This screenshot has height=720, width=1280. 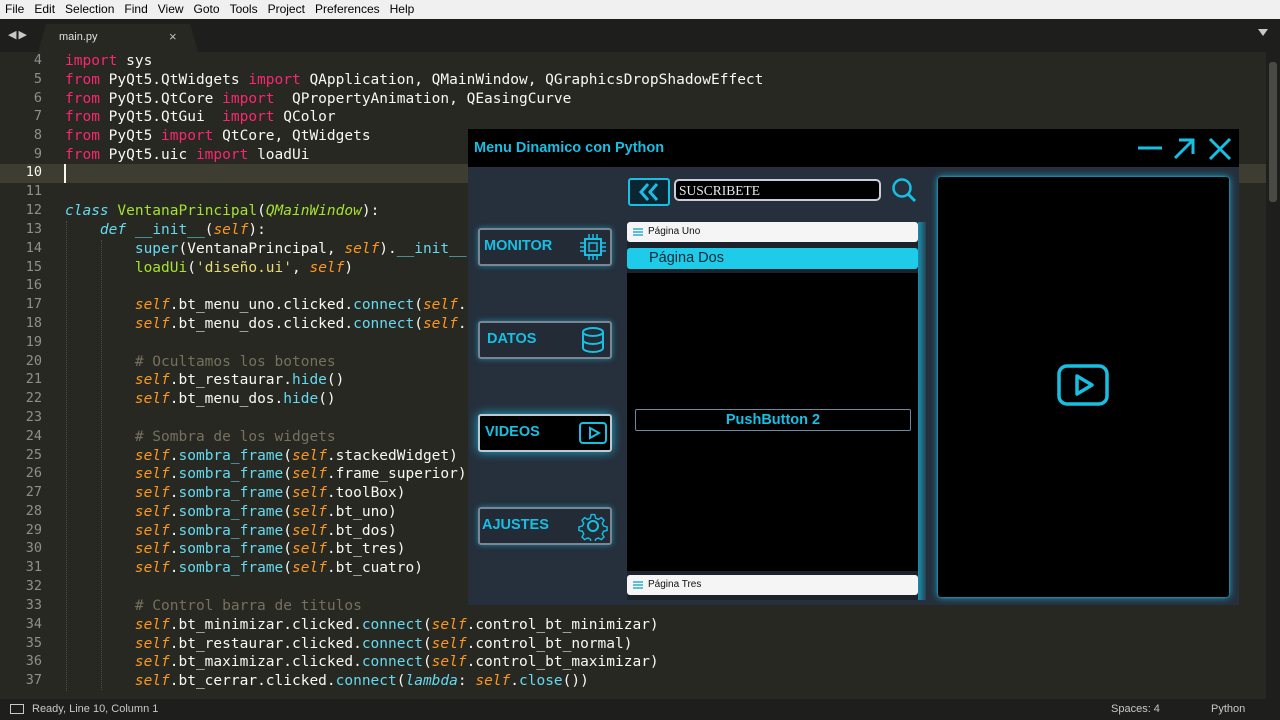 I want to click on code-line: self.bt_cerrar.clicked.connect(lambda, so click(x=361, y=681).